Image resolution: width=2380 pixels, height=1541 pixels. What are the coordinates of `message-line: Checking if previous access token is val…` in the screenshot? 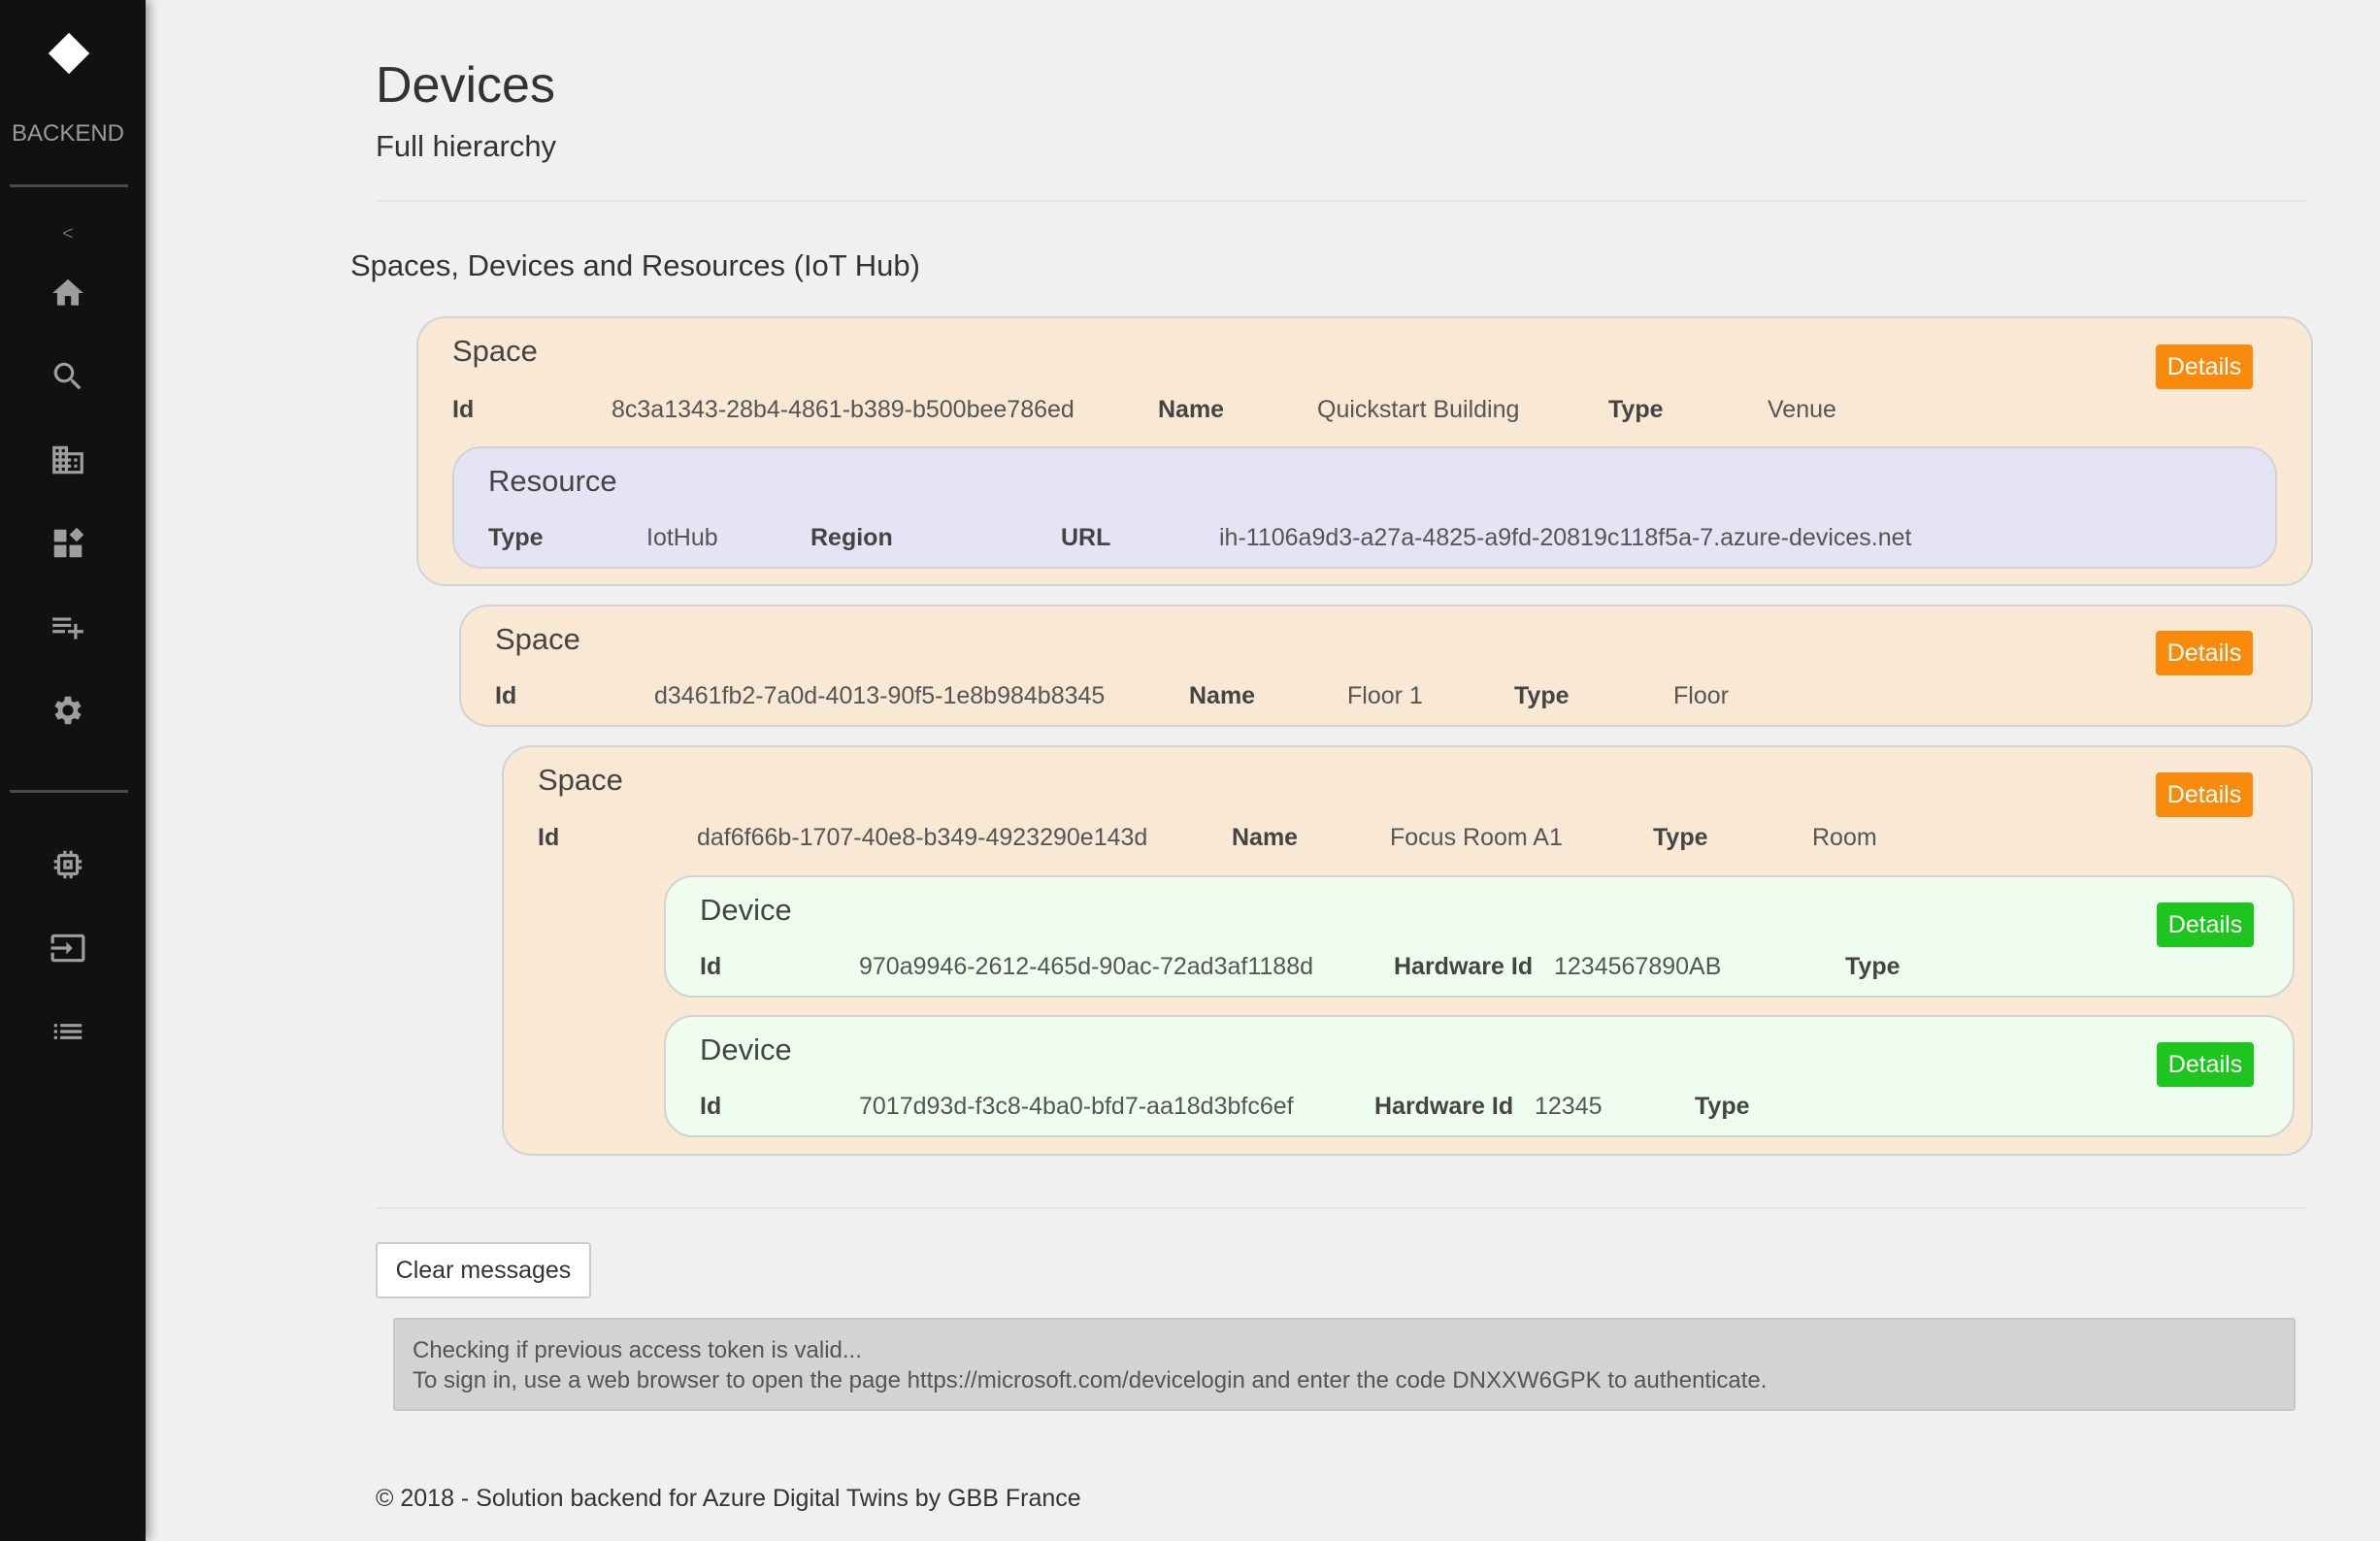 It's located at (637, 1350).